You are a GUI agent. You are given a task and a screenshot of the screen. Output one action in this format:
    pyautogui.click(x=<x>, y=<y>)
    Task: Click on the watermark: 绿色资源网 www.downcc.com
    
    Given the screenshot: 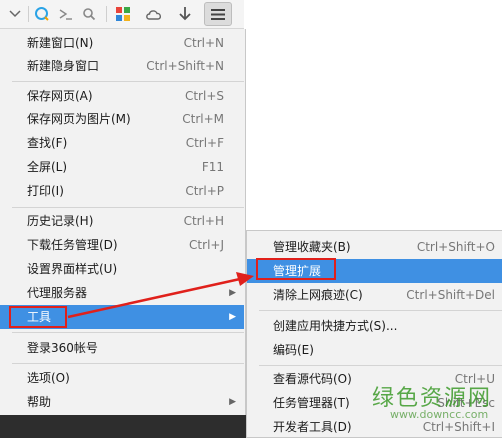 What is the action you would take?
    pyautogui.click(x=427, y=408)
    